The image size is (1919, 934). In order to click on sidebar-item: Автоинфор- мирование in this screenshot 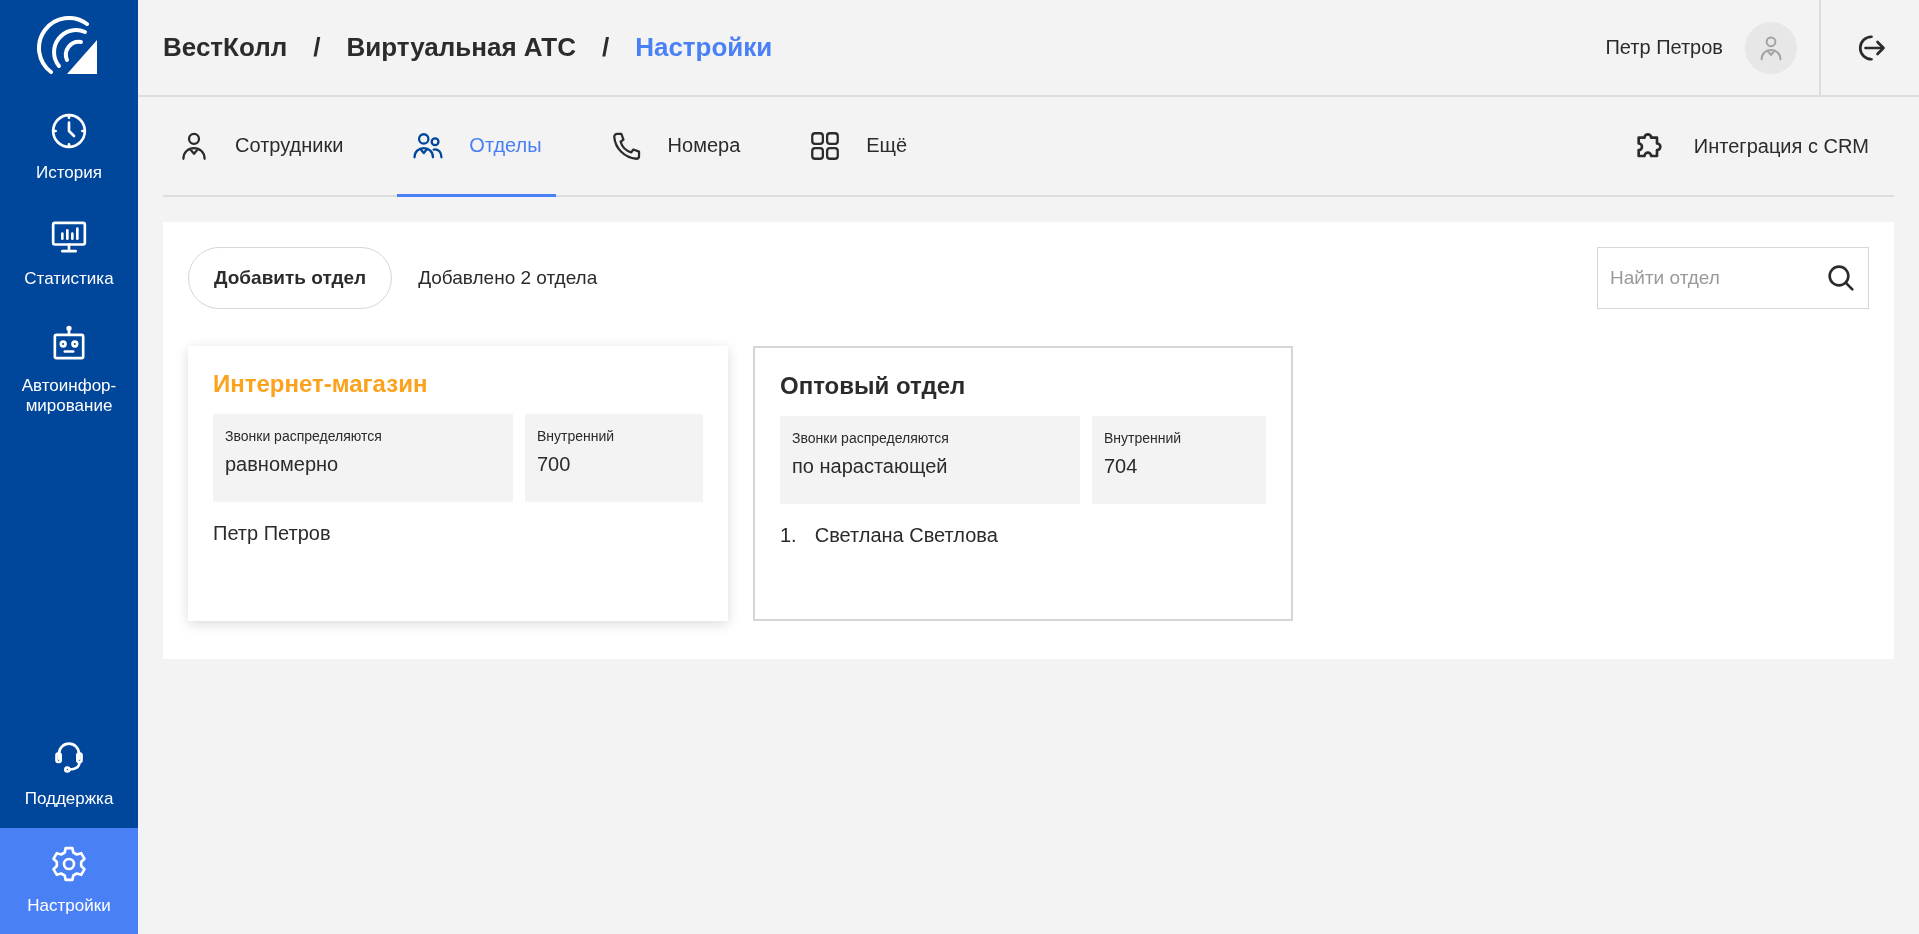, I will do `click(69, 371)`.